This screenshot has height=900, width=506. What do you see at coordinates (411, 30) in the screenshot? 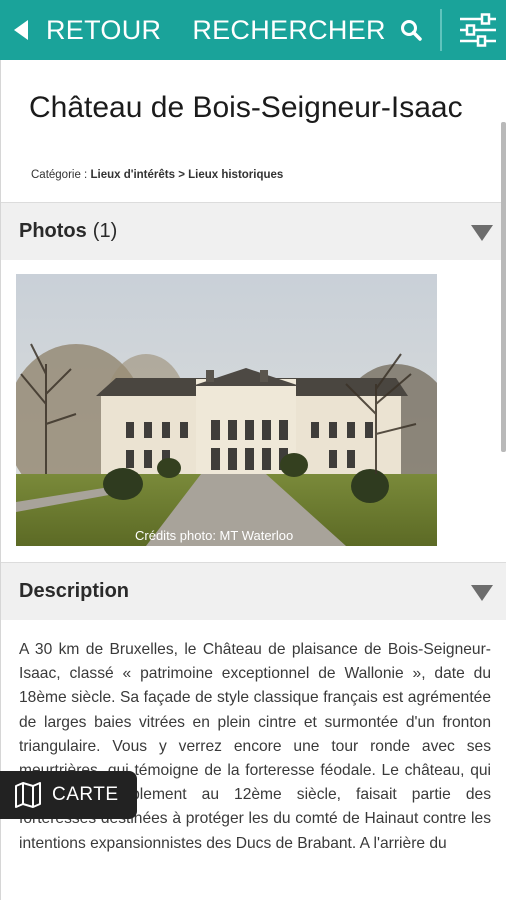
I see `search-icon` at bounding box center [411, 30].